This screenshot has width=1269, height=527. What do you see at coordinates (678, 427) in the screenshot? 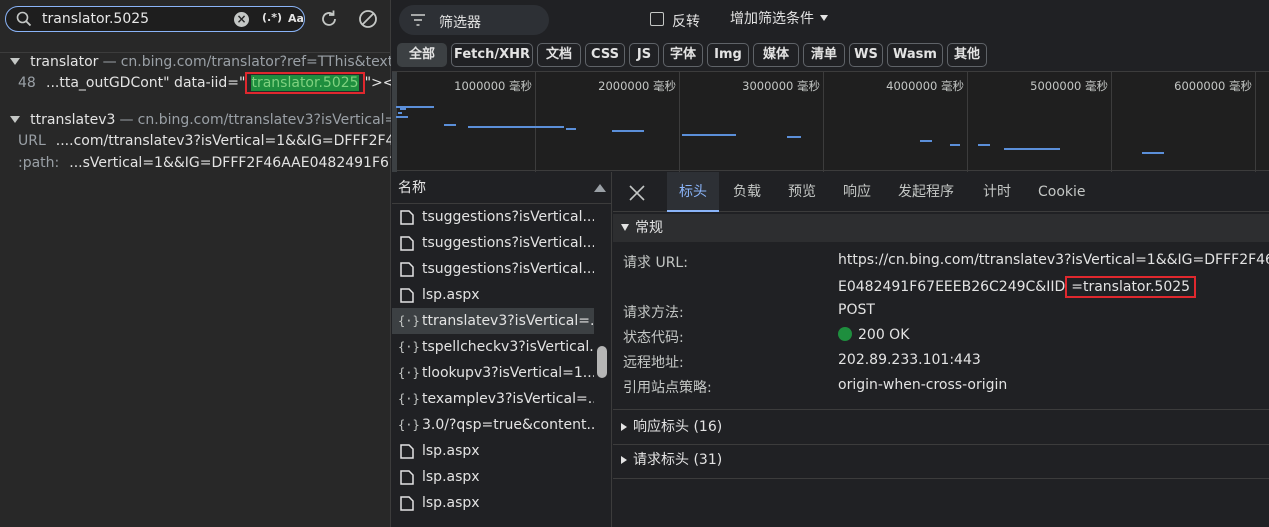
I see `section-title: 响应标头 (16)` at bounding box center [678, 427].